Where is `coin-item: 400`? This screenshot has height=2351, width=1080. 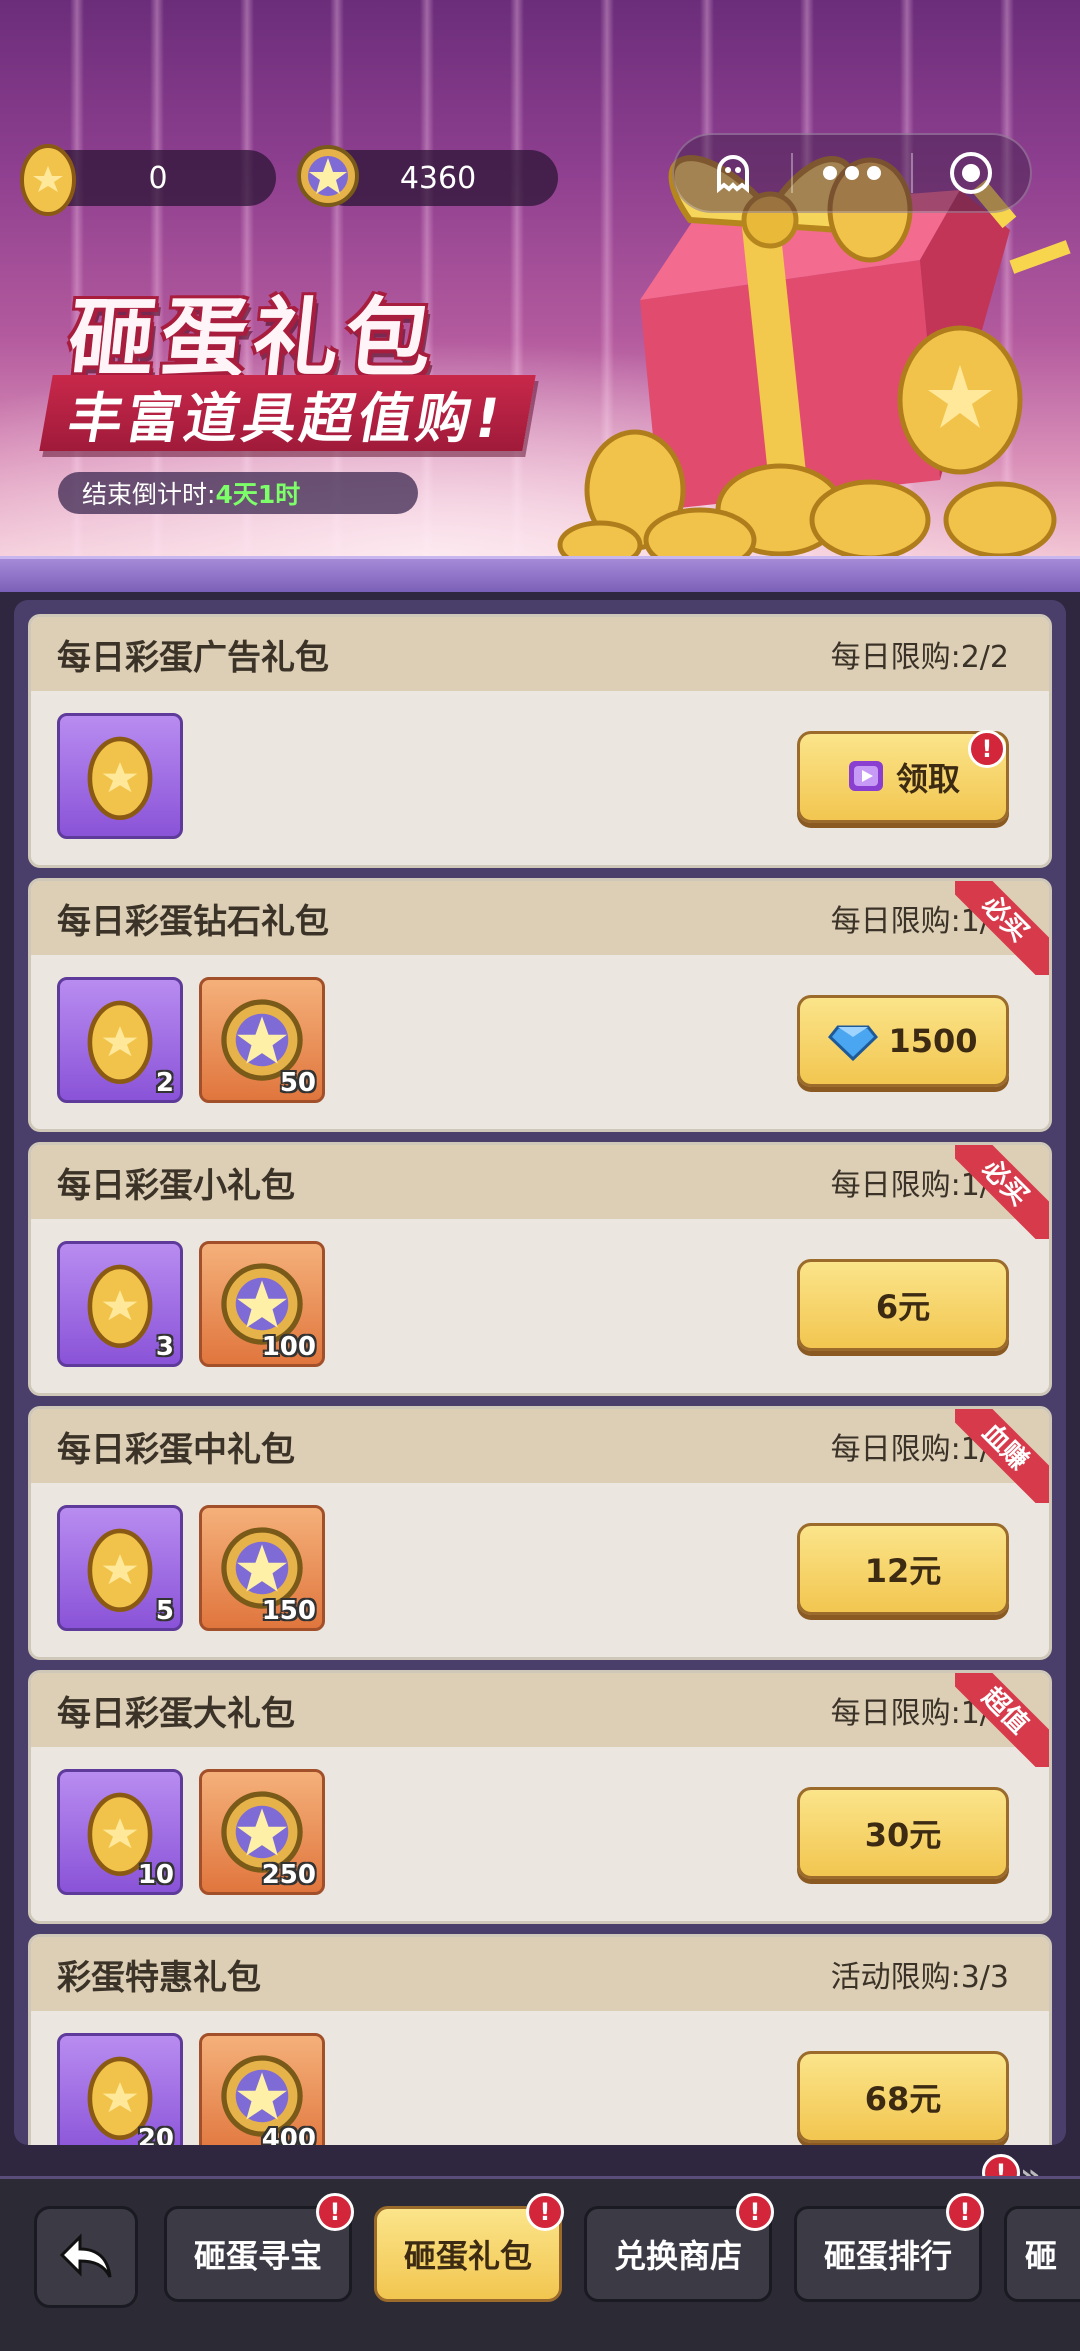 coin-item: 400 is located at coordinates (262, 2089).